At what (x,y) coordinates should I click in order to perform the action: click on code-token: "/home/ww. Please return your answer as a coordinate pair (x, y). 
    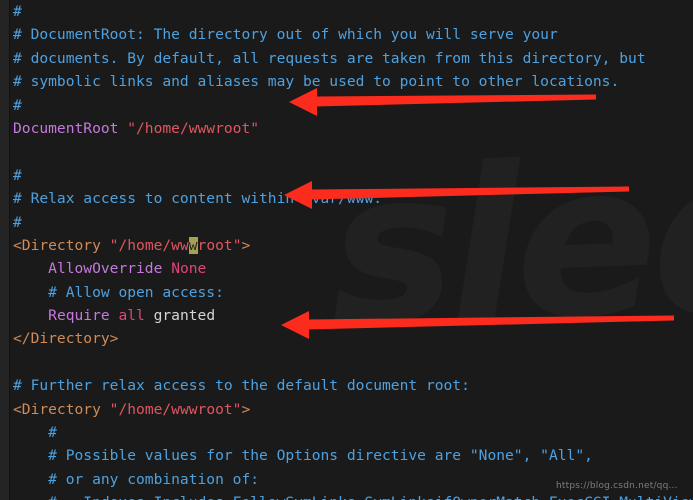
    Looking at the image, I should click on (149, 245).